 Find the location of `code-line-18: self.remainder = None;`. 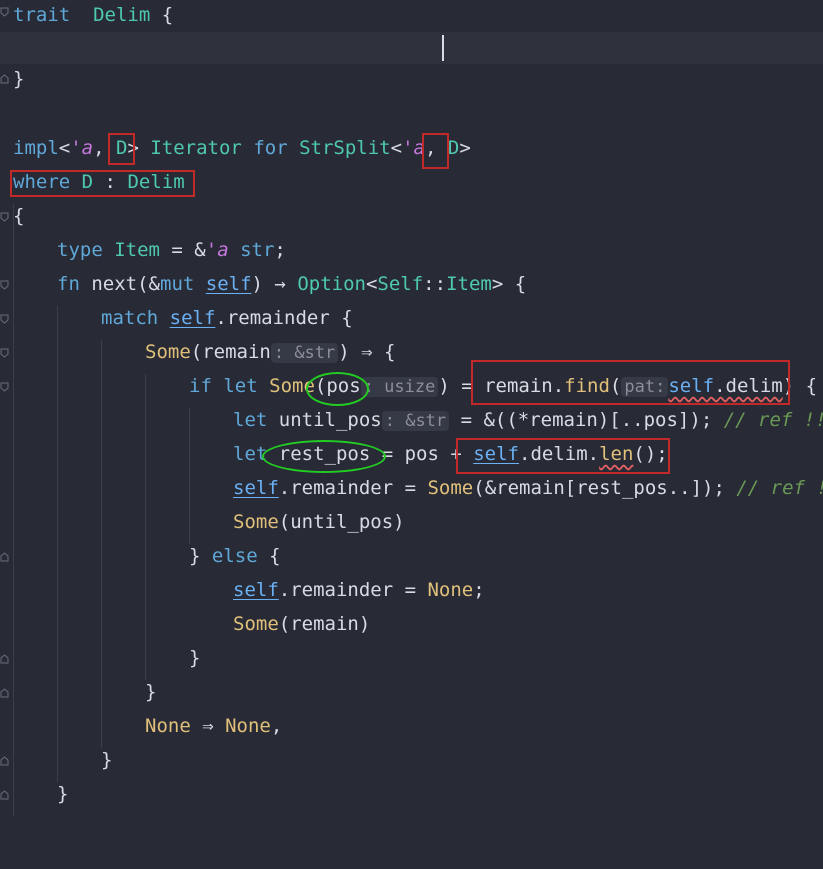

code-line-18: self.remainder = None; is located at coordinates (411, 592).